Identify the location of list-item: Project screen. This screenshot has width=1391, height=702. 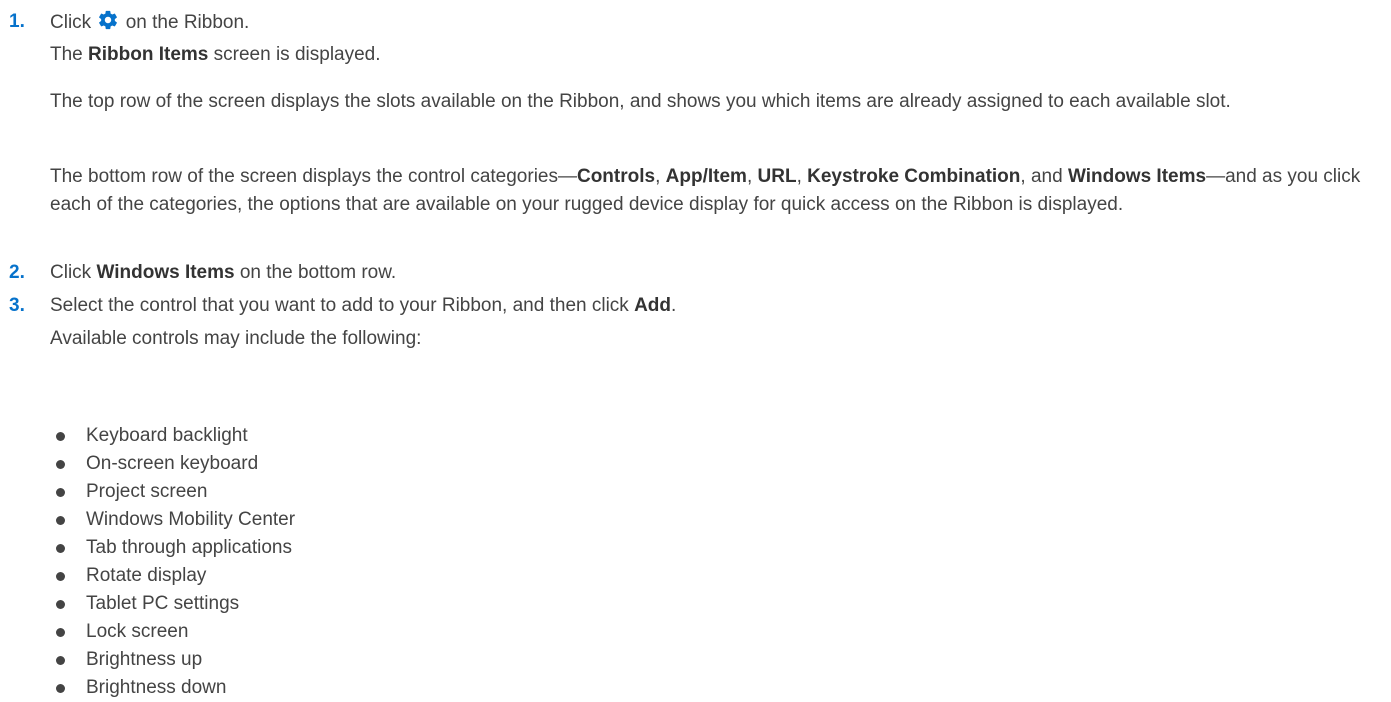
(175, 492).